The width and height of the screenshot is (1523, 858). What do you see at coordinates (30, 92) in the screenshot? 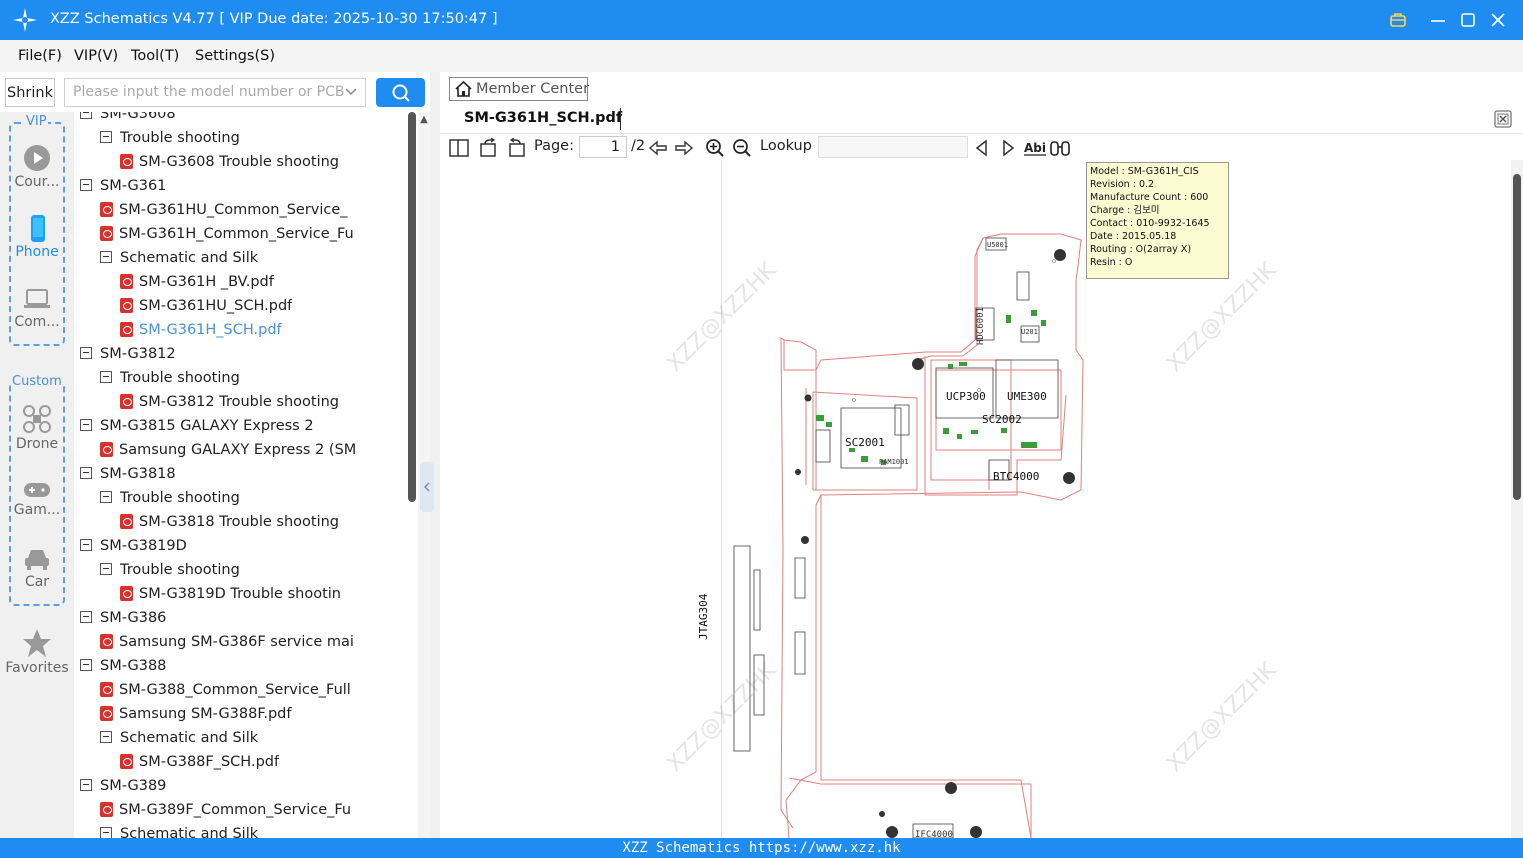
I see `shrink-button: Shrink` at bounding box center [30, 92].